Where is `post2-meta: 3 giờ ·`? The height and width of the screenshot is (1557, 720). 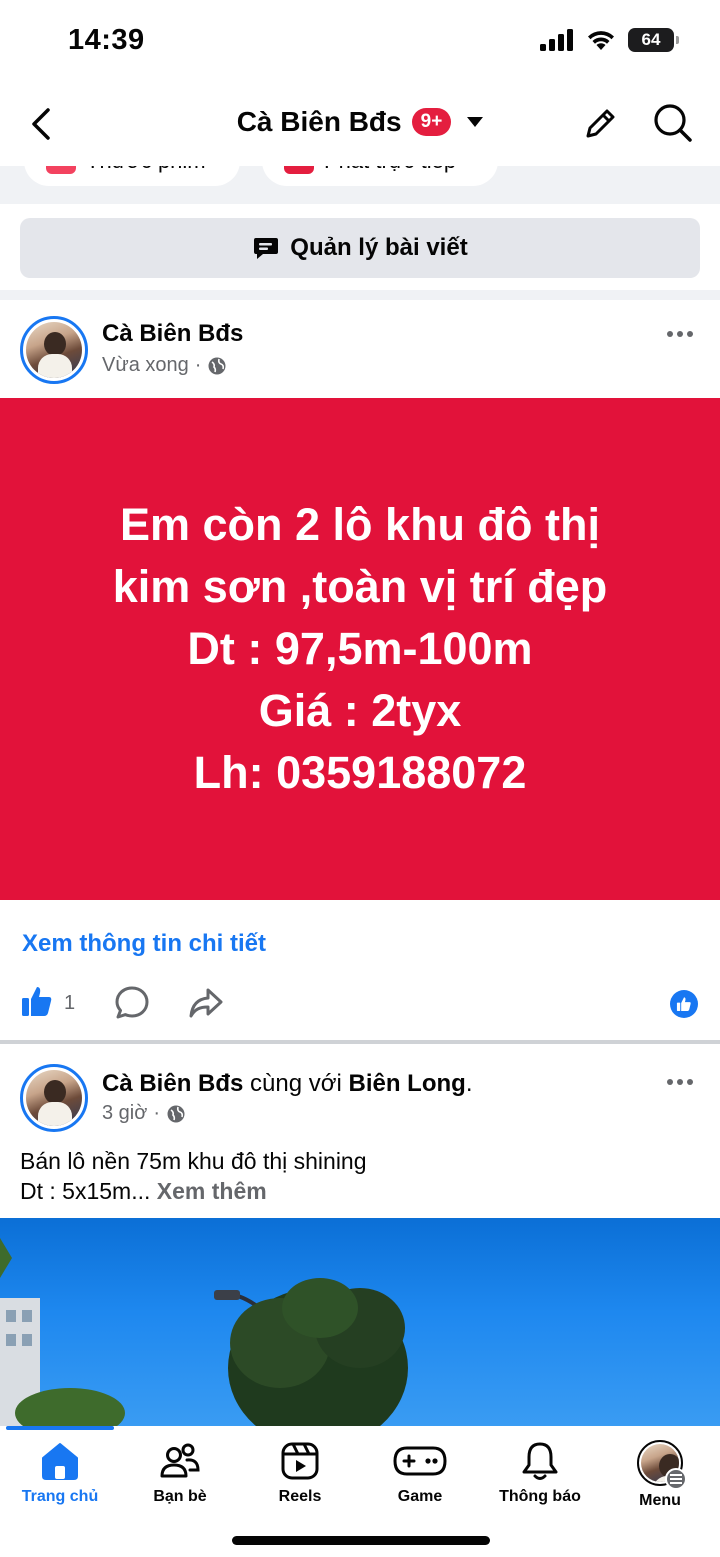
post2-meta: 3 giờ · is located at coordinates (144, 1113).